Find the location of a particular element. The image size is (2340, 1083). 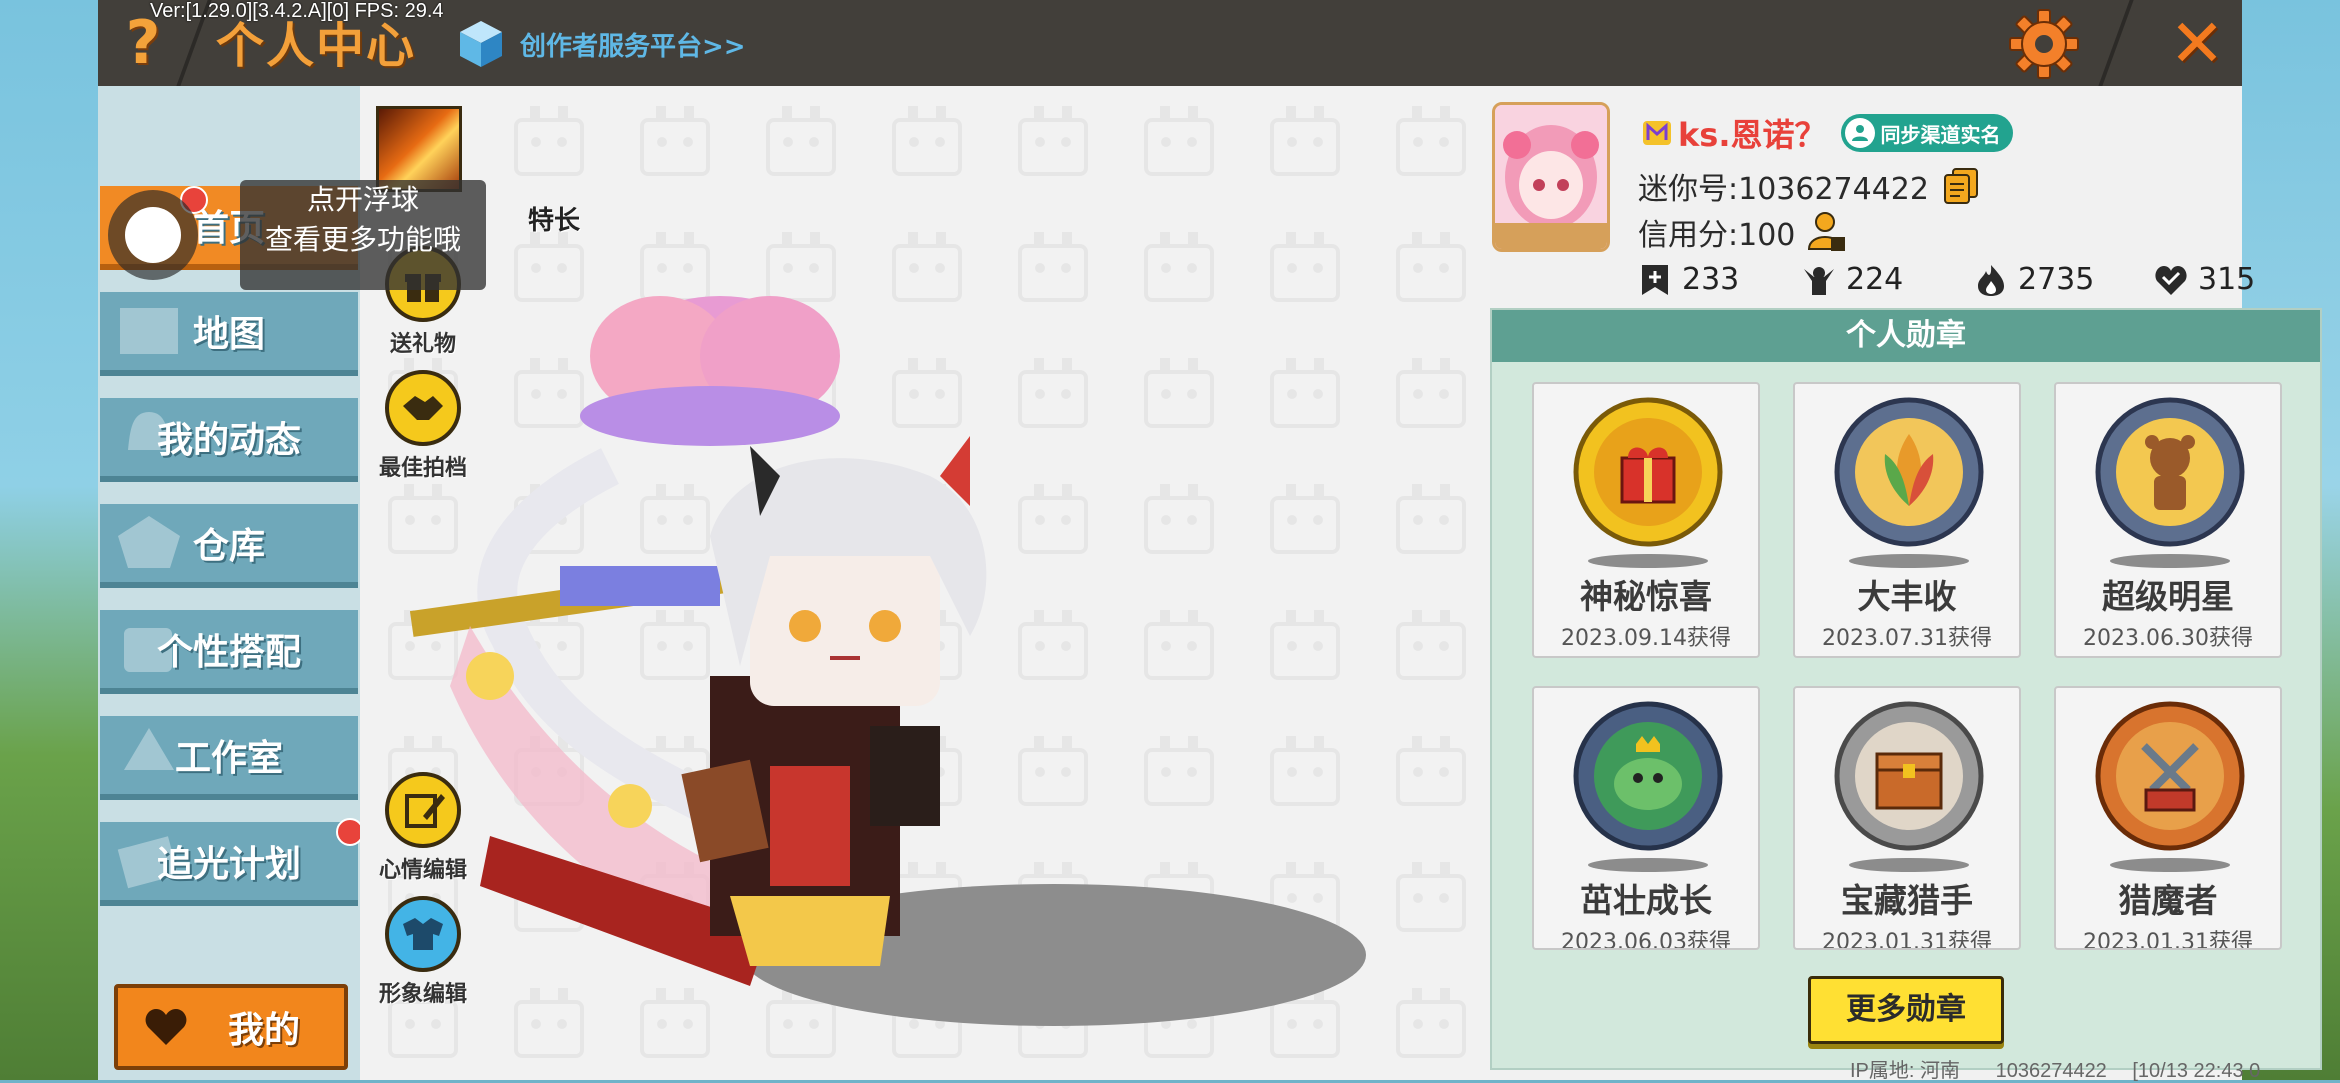

look-edit-button: 形象编辑 is located at coordinates (423, 952).